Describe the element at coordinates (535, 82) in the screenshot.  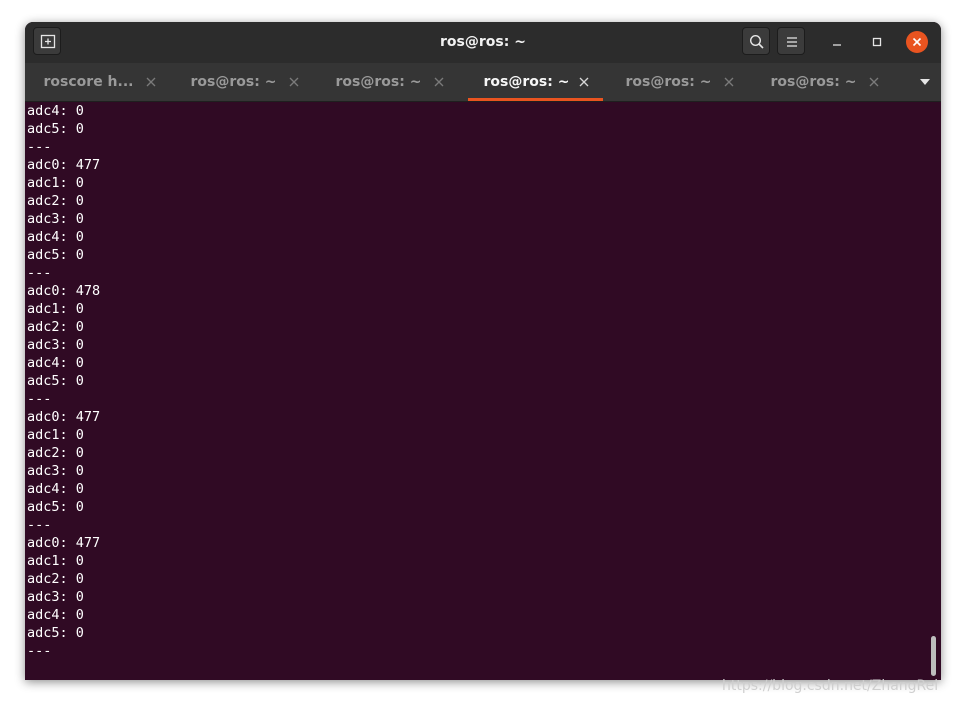
I see `tab-ros-active: ros@ros: ~` at that location.